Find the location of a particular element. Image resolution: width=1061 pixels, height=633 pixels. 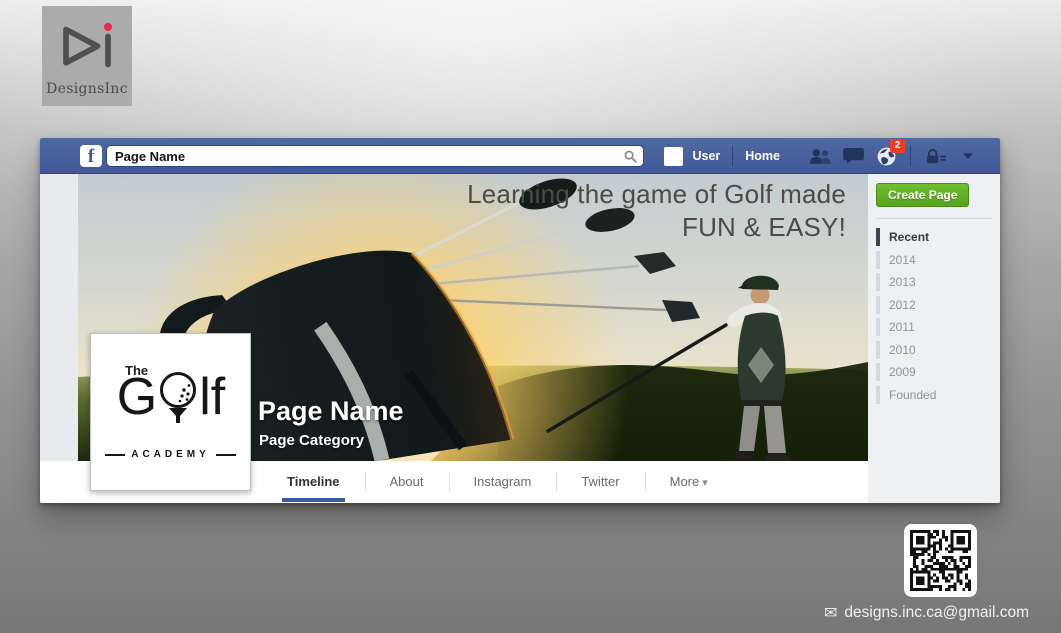

tab-label: Twitter is located at coordinates (600, 481).